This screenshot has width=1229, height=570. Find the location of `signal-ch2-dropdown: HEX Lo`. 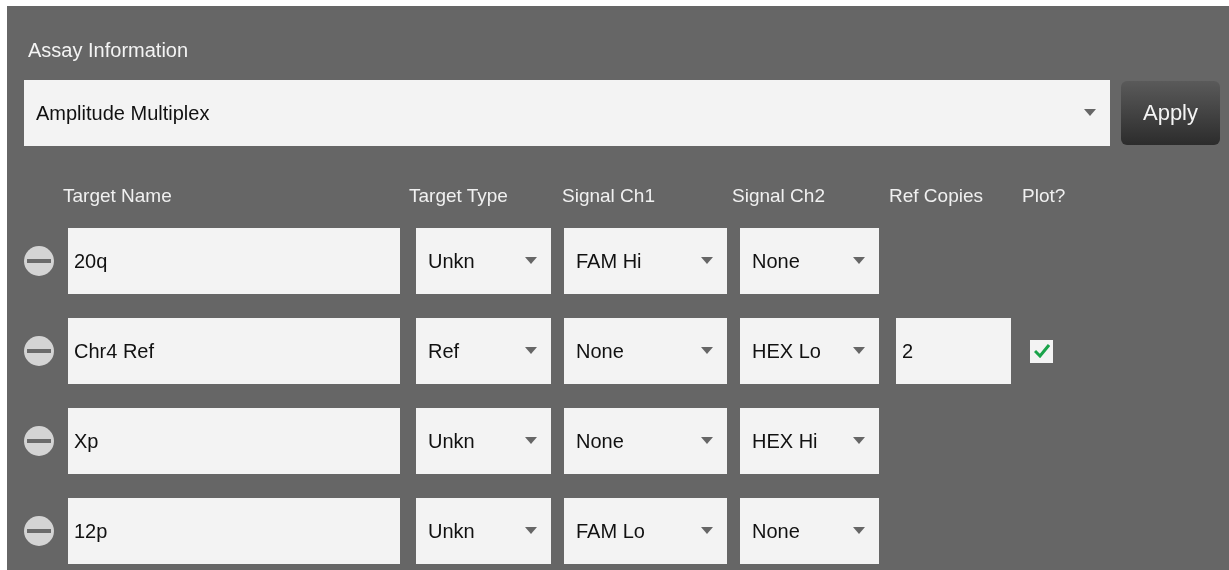

signal-ch2-dropdown: HEX Lo is located at coordinates (809, 351).